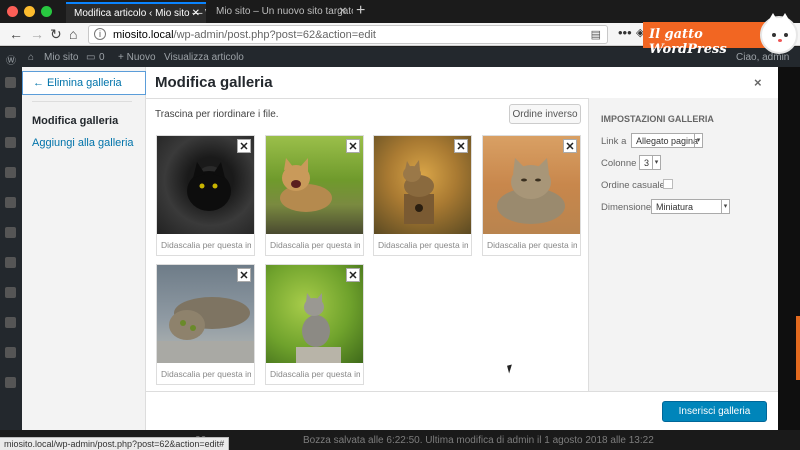 The width and height of the screenshot is (800, 450). Describe the element at coordinates (545, 114) in the screenshot. I see `reverse-order-button: Ordine inverso` at that location.